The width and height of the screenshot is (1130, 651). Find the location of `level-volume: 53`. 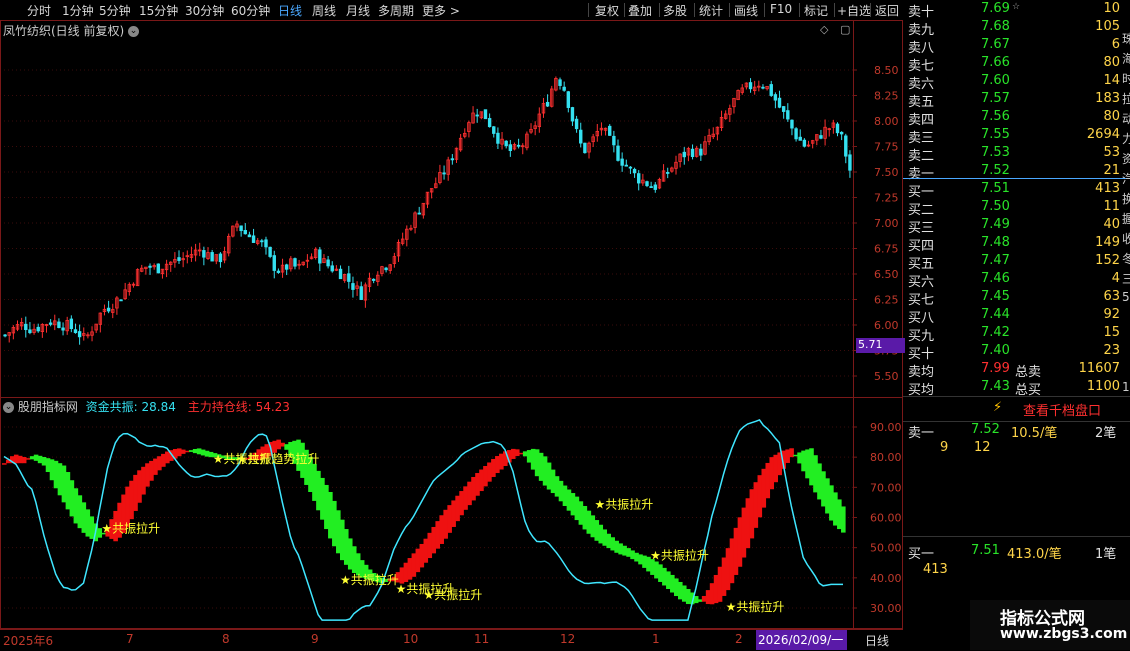

level-volume: 53 is located at coordinates (1111, 152).